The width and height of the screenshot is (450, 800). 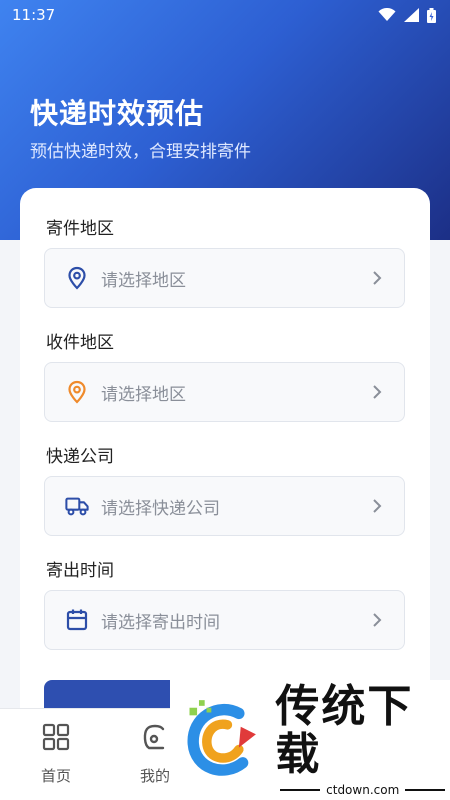 What do you see at coordinates (224, 278) in the screenshot?
I see `sender-region-select: 请选择地区` at bounding box center [224, 278].